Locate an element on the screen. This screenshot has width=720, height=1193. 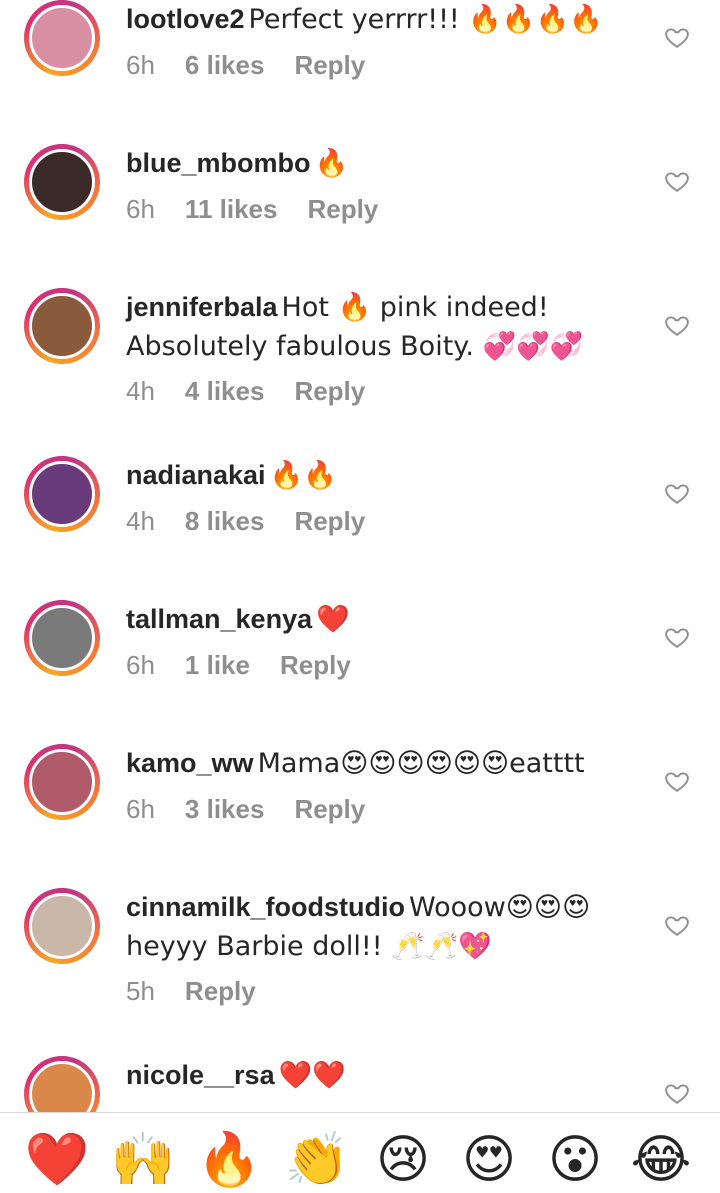
comment-body: 🔥 is located at coordinates (331, 163).